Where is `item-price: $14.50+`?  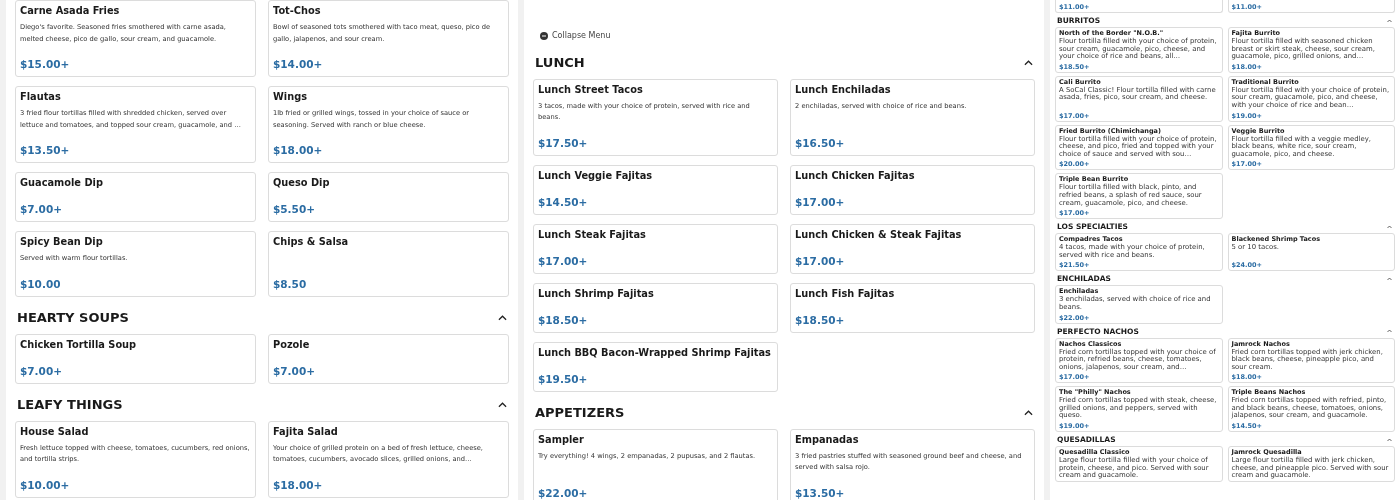 item-price: $14.50+ is located at coordinates (563, 201).